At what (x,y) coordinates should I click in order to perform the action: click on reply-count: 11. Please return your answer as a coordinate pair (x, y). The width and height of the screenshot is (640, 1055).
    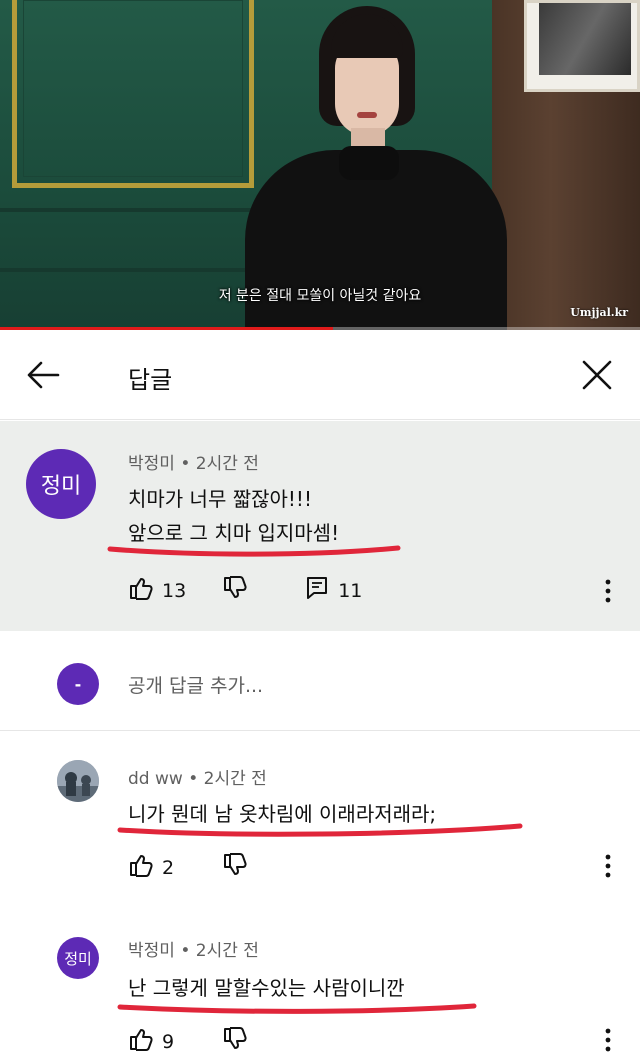
    Looking at the image, I should click on (350, 590).